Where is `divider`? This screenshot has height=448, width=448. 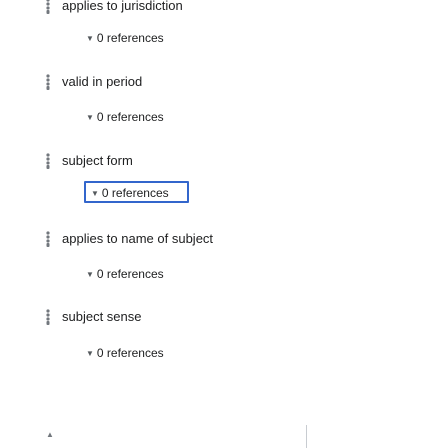
divider is located at coordinates (306, 436).